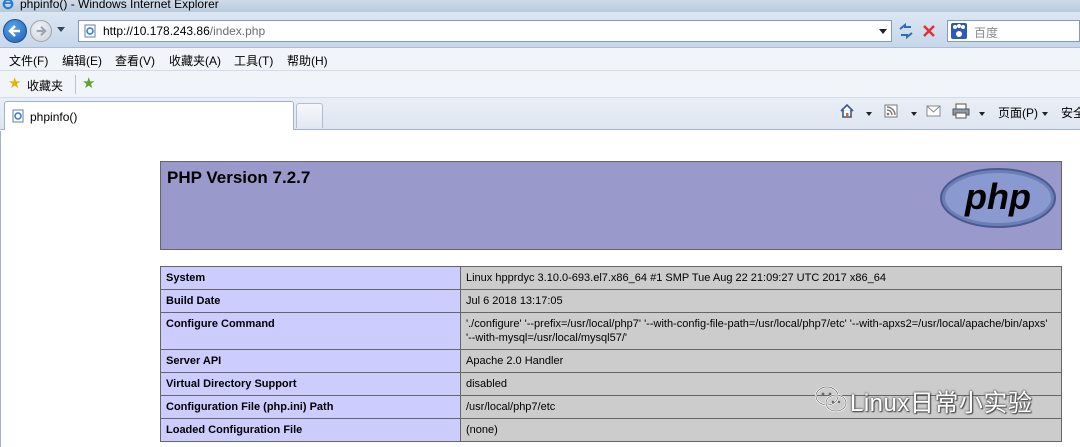 The width and height of the screenshot is (1080, 447). Describe the element at coordinates (485, 31) in the screenshot. I see `address-input: http://10.178.243.86/index.php` at that location.